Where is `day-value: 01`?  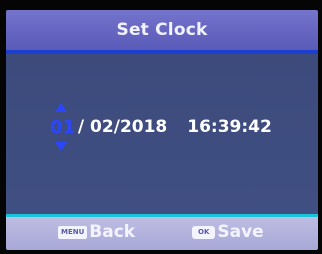 day-value: 01 is located at coordinates (63, 127).